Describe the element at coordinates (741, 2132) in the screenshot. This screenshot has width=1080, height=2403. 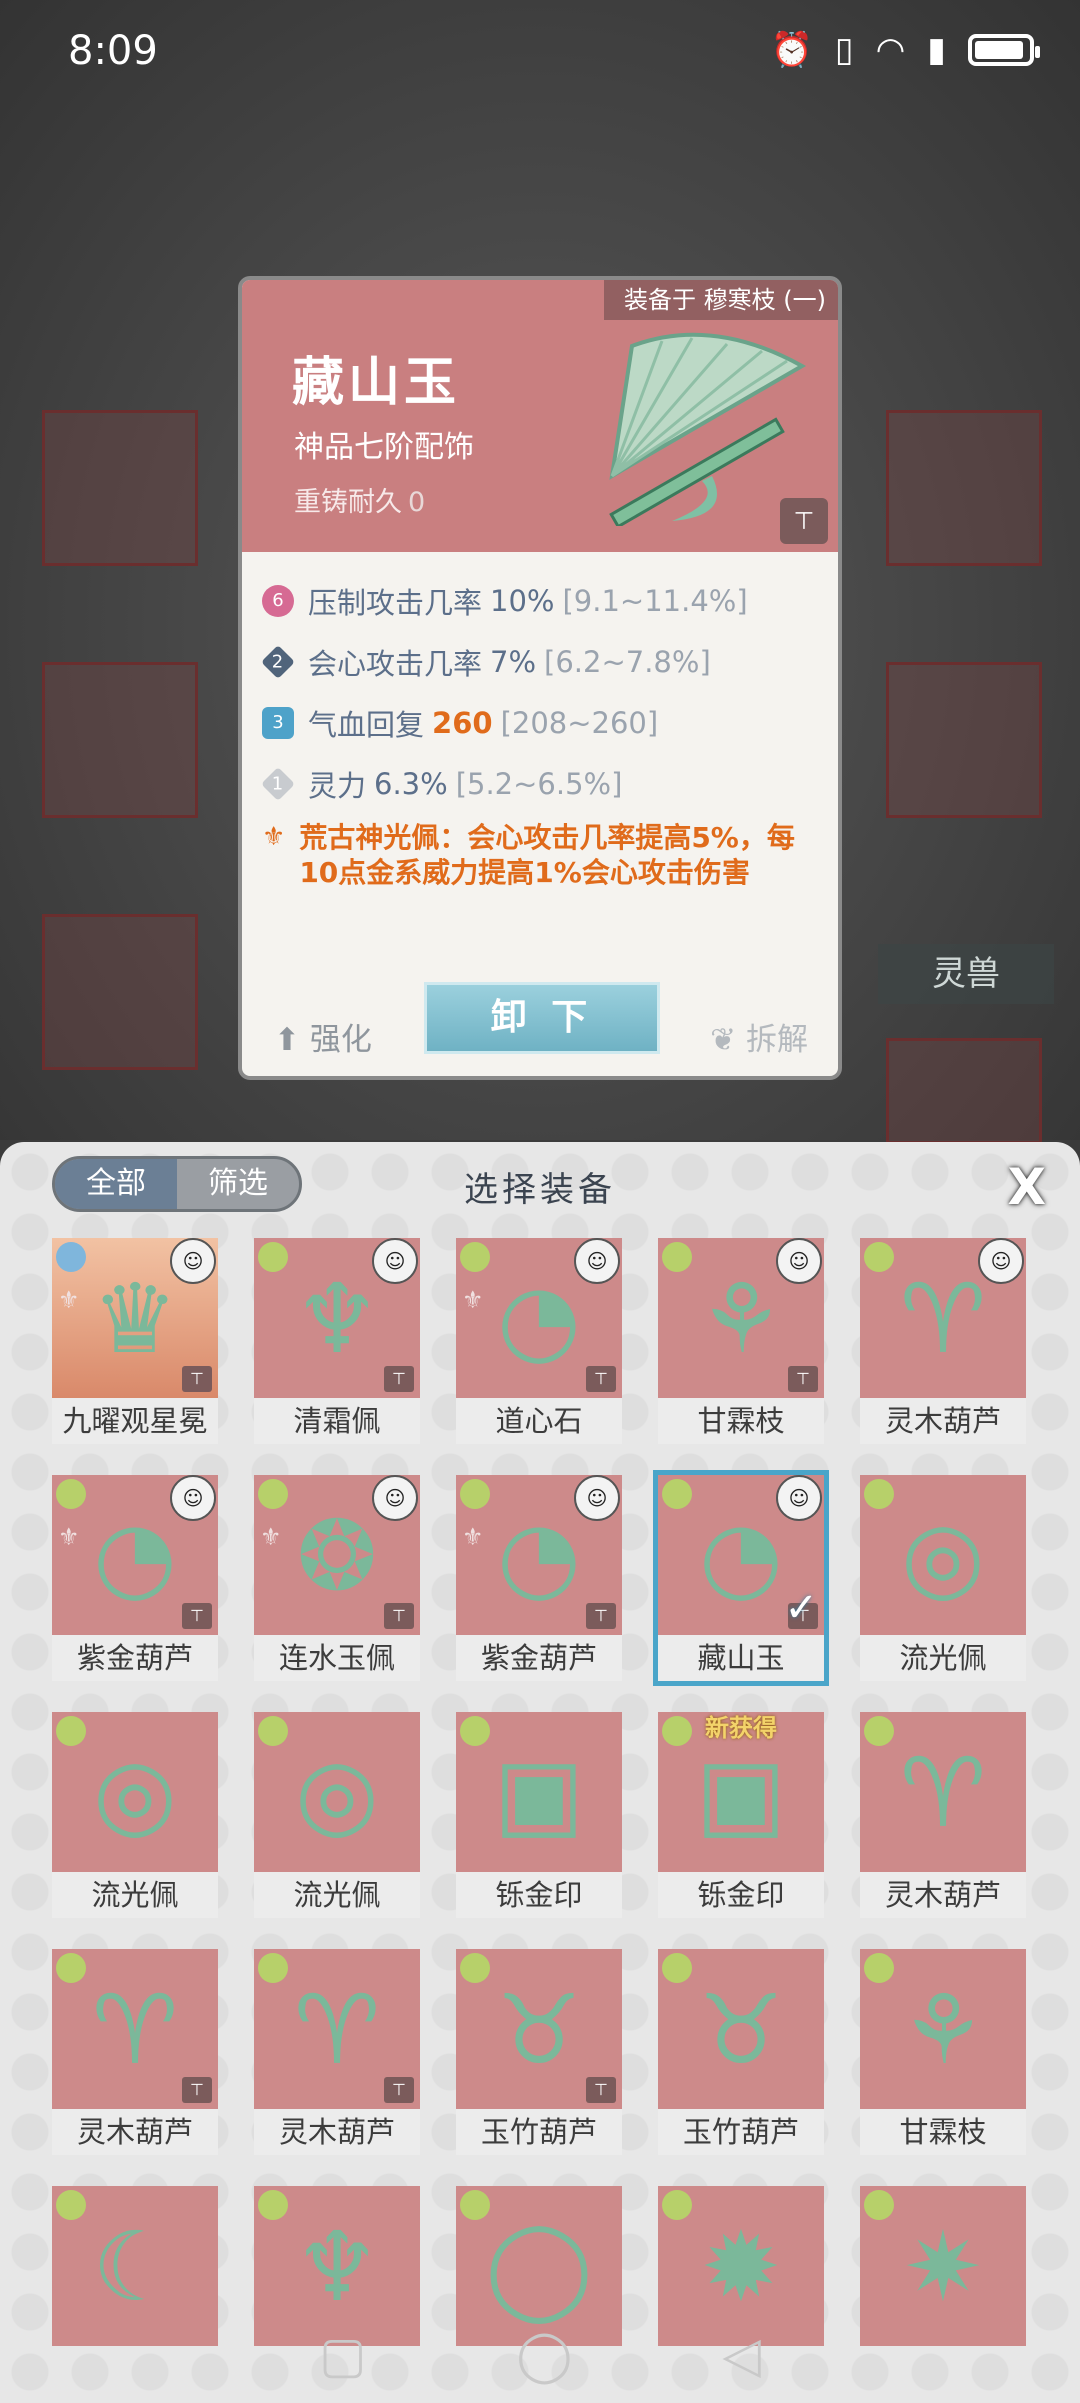
I see `equipment-name: 玉竹葫芦` at that location.